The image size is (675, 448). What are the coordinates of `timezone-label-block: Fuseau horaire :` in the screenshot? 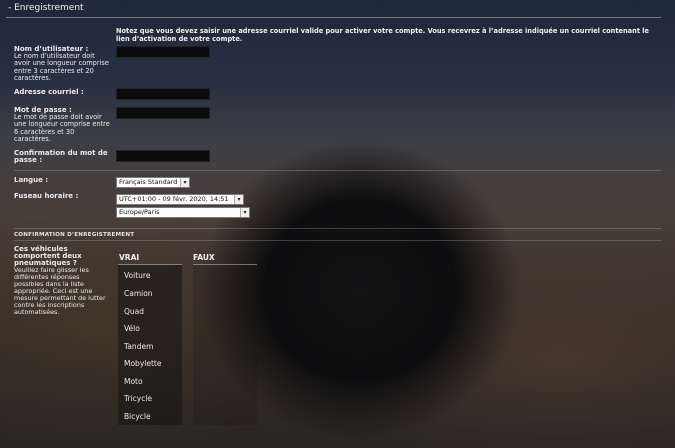 It's located at (46, 196).